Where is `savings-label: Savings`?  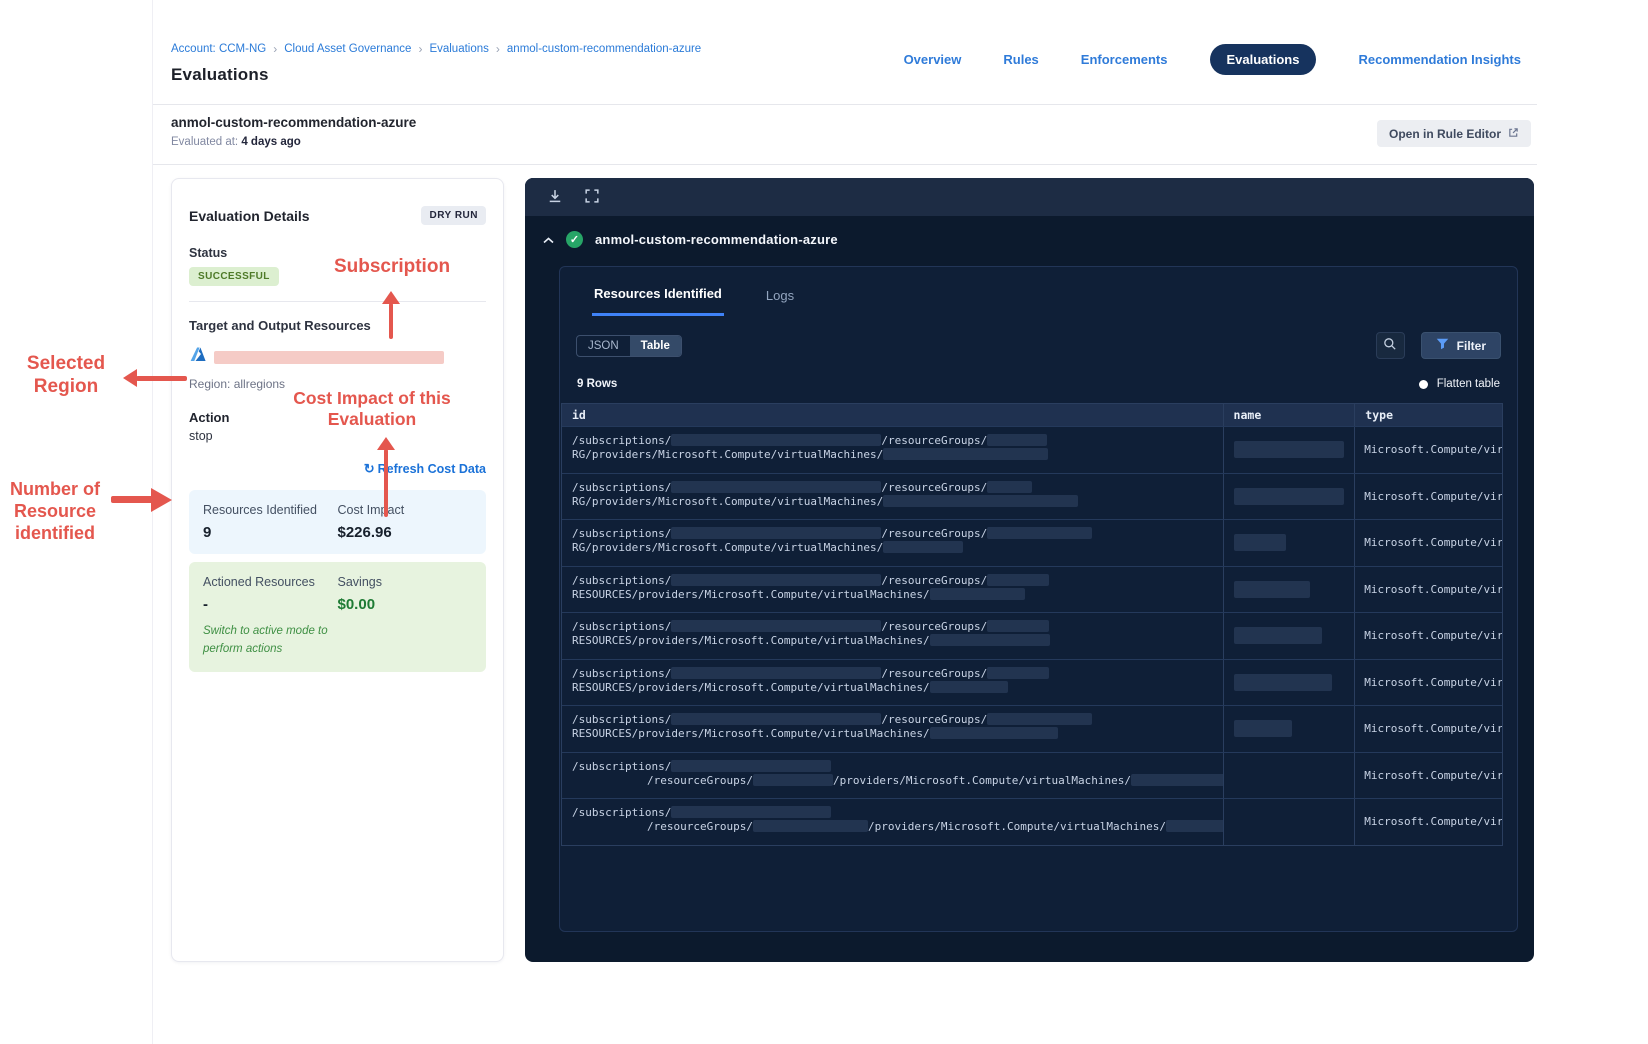 savings-label: Savings is located at coordinates (359, 582).